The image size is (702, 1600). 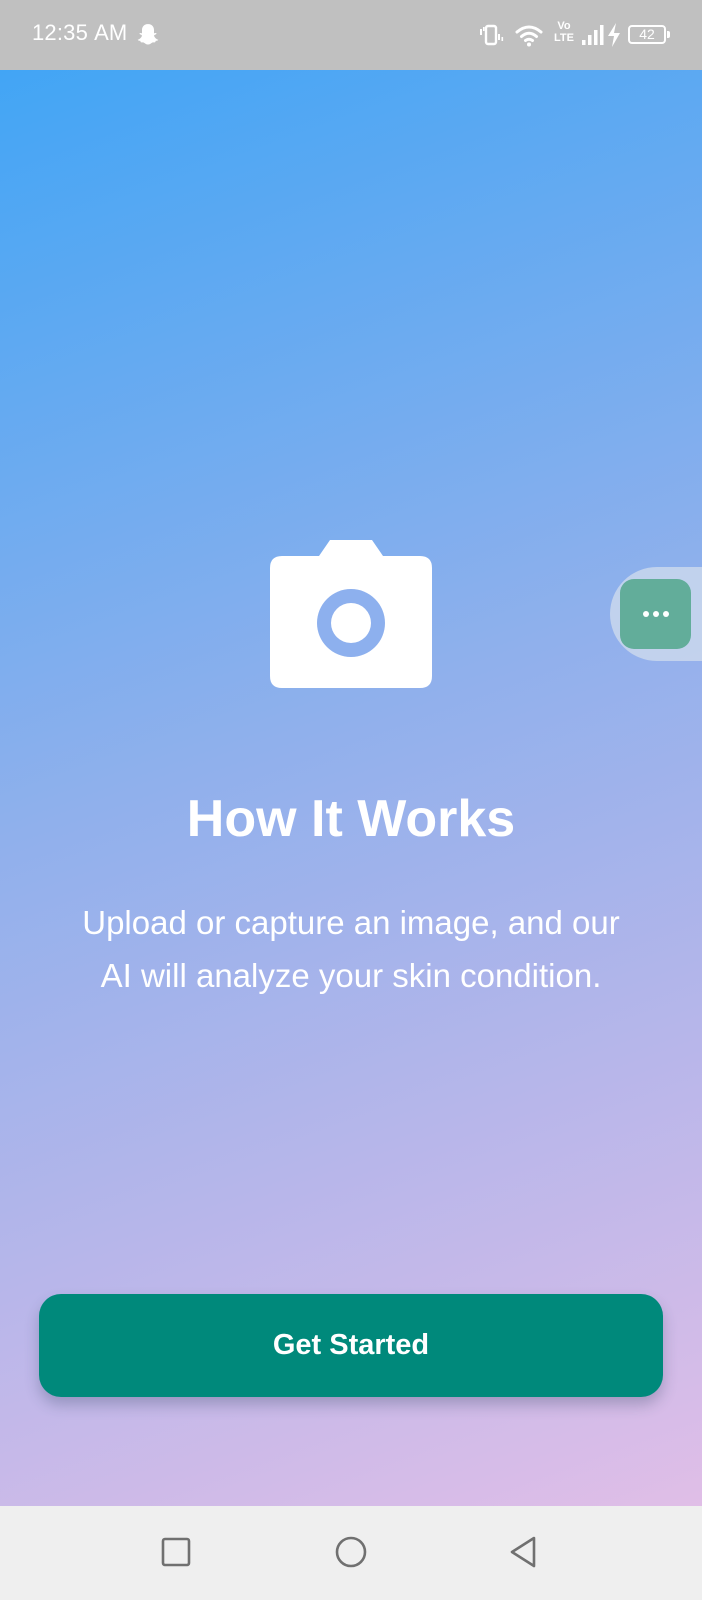 What do you see at coordinates (524, 1552) in the screenshot?
I see `back-icon` at bounding box center [524, 1552].